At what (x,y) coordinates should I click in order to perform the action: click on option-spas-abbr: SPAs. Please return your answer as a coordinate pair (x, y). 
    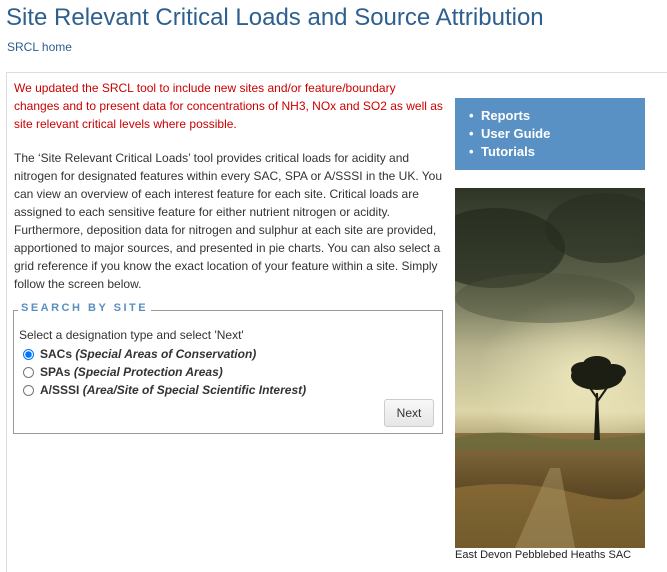
    Looking at the image, I should click on (55, 372).